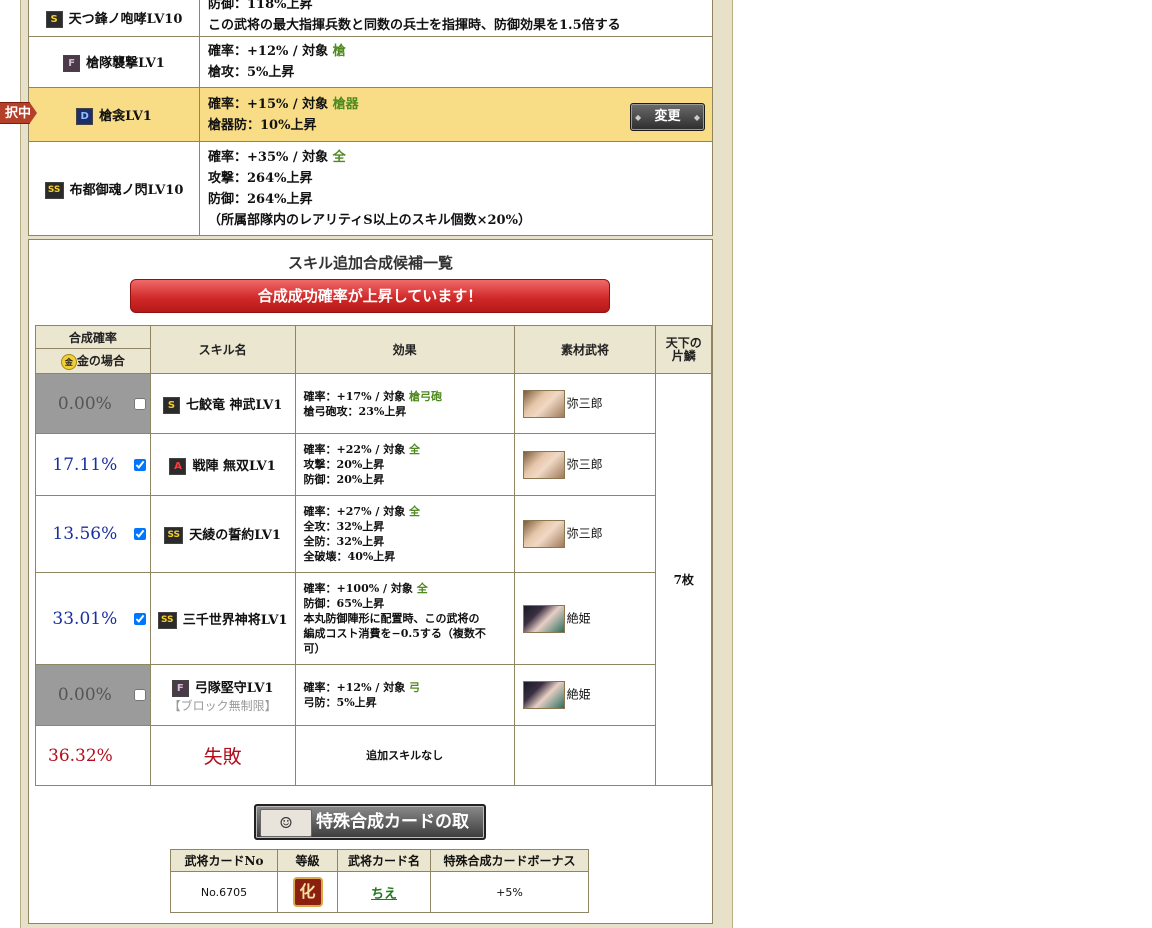  I want to click on cancel-special-card-button: ☺ 特殊合成カードの取消, so click(370, 834).